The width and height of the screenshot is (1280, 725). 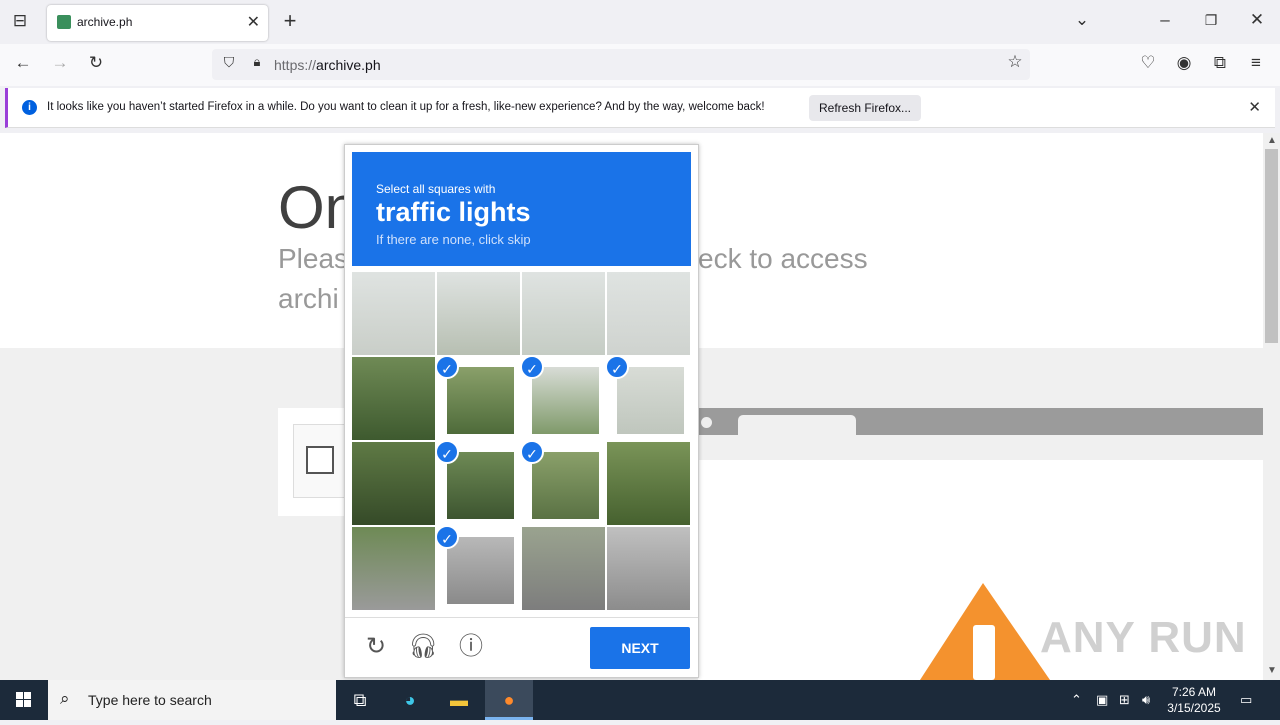 What do you see at coordinates (1015, 64) in the screenshot?
I see `bookmark-star-icon: ☆` at bounding box center [1015, 64].